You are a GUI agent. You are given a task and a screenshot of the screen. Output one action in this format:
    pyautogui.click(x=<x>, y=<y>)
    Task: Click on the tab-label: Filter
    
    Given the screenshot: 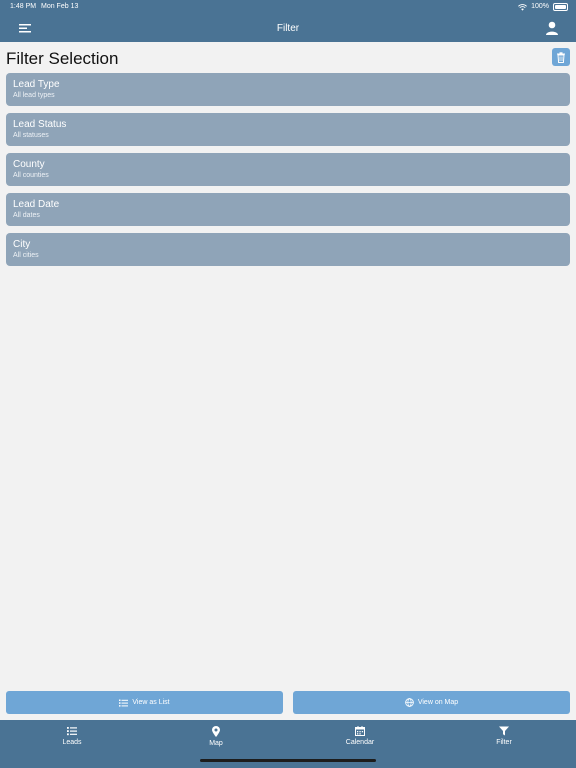 What is the action you would take?
    pyautogui.click(x=504, y=742)
    